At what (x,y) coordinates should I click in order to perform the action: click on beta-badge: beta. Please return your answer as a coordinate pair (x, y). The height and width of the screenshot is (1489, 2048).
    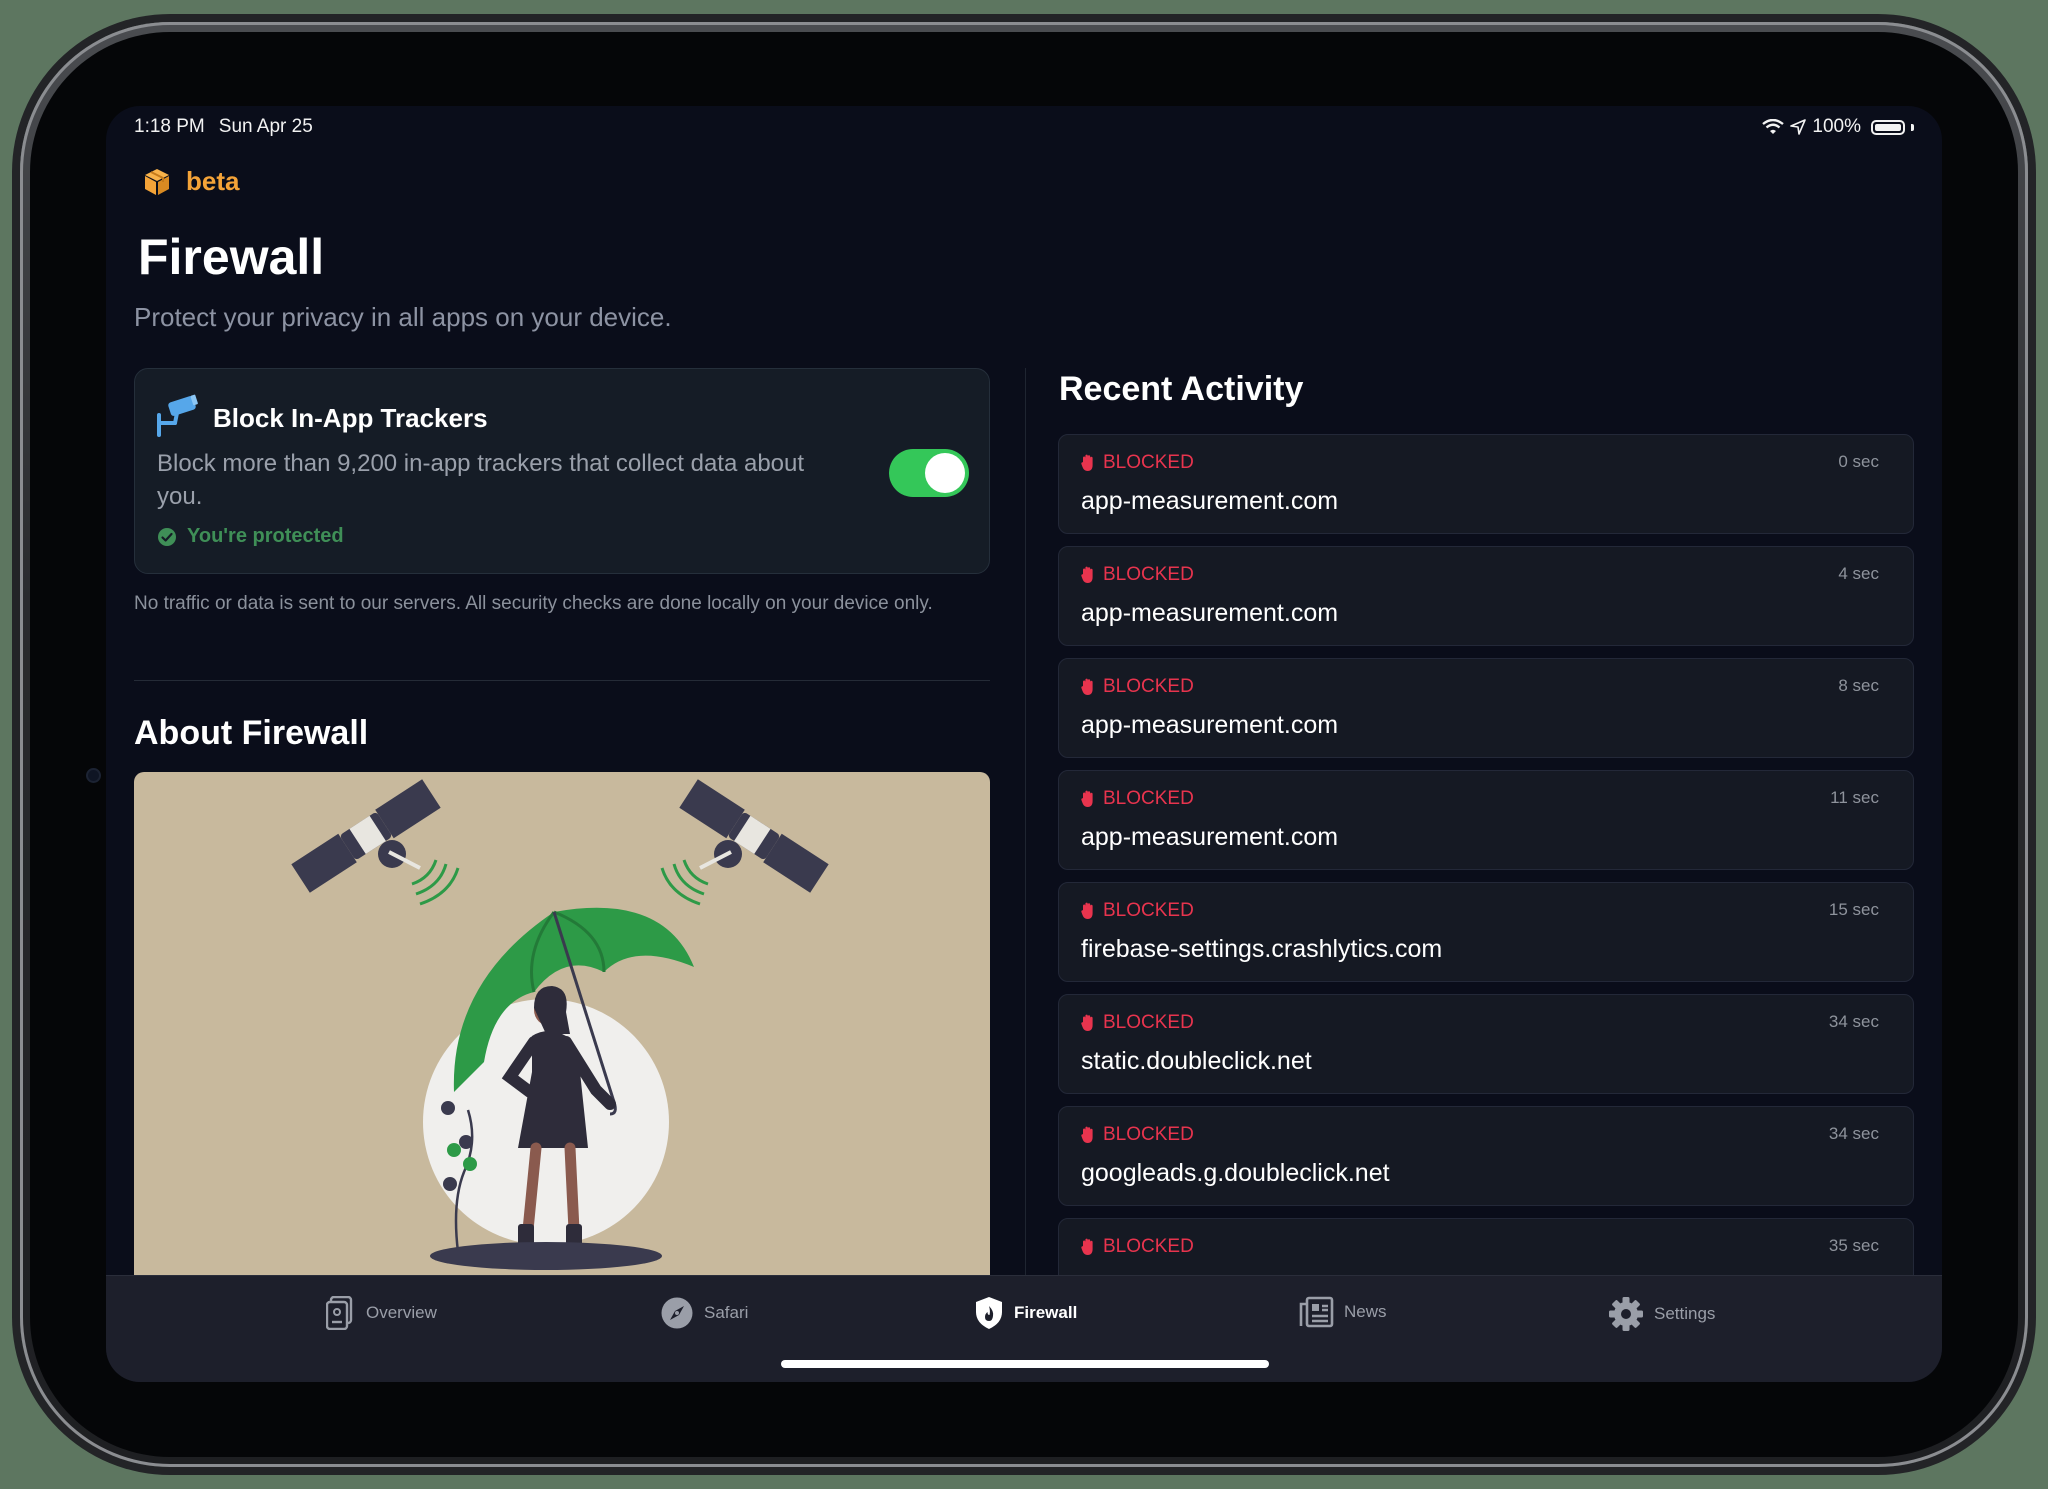
    Looking at the image, I should click on (190, 181).